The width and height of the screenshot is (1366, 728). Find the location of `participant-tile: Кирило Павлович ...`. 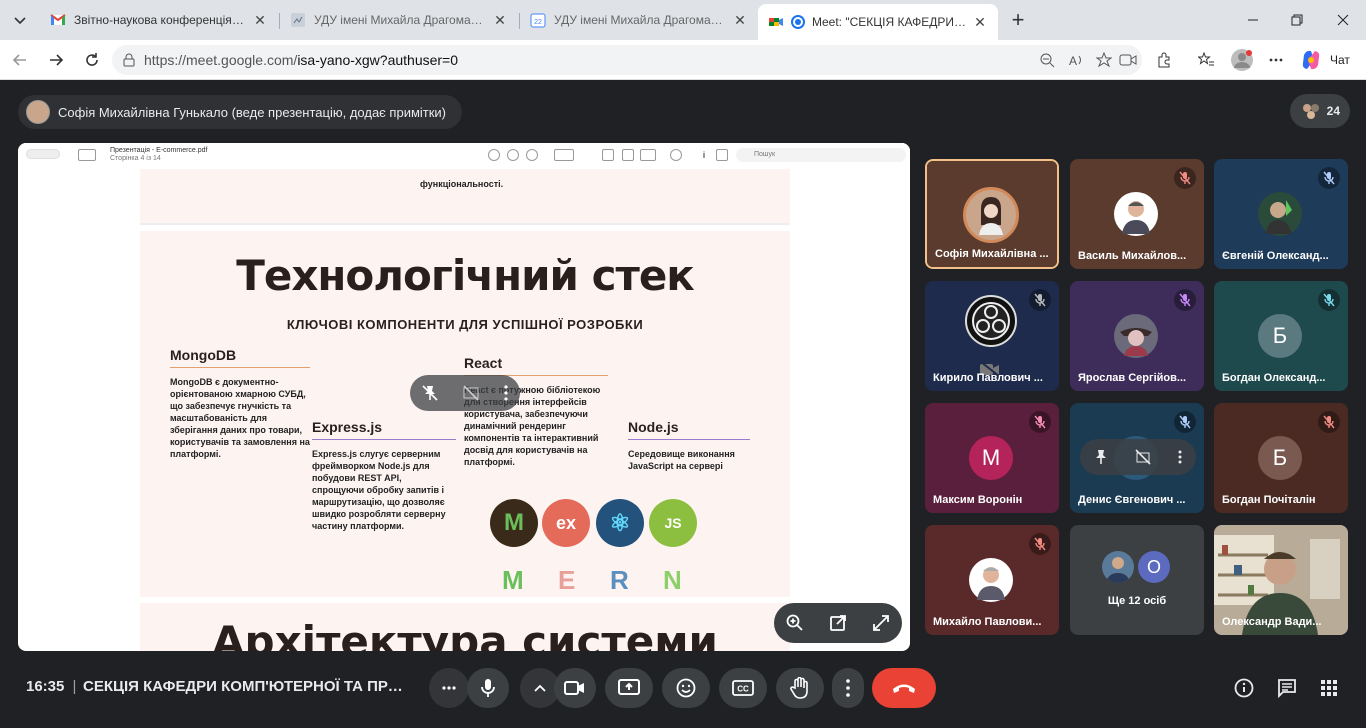

participant-tile: Кирило Павлович ... is located at coordinates (992, 336).